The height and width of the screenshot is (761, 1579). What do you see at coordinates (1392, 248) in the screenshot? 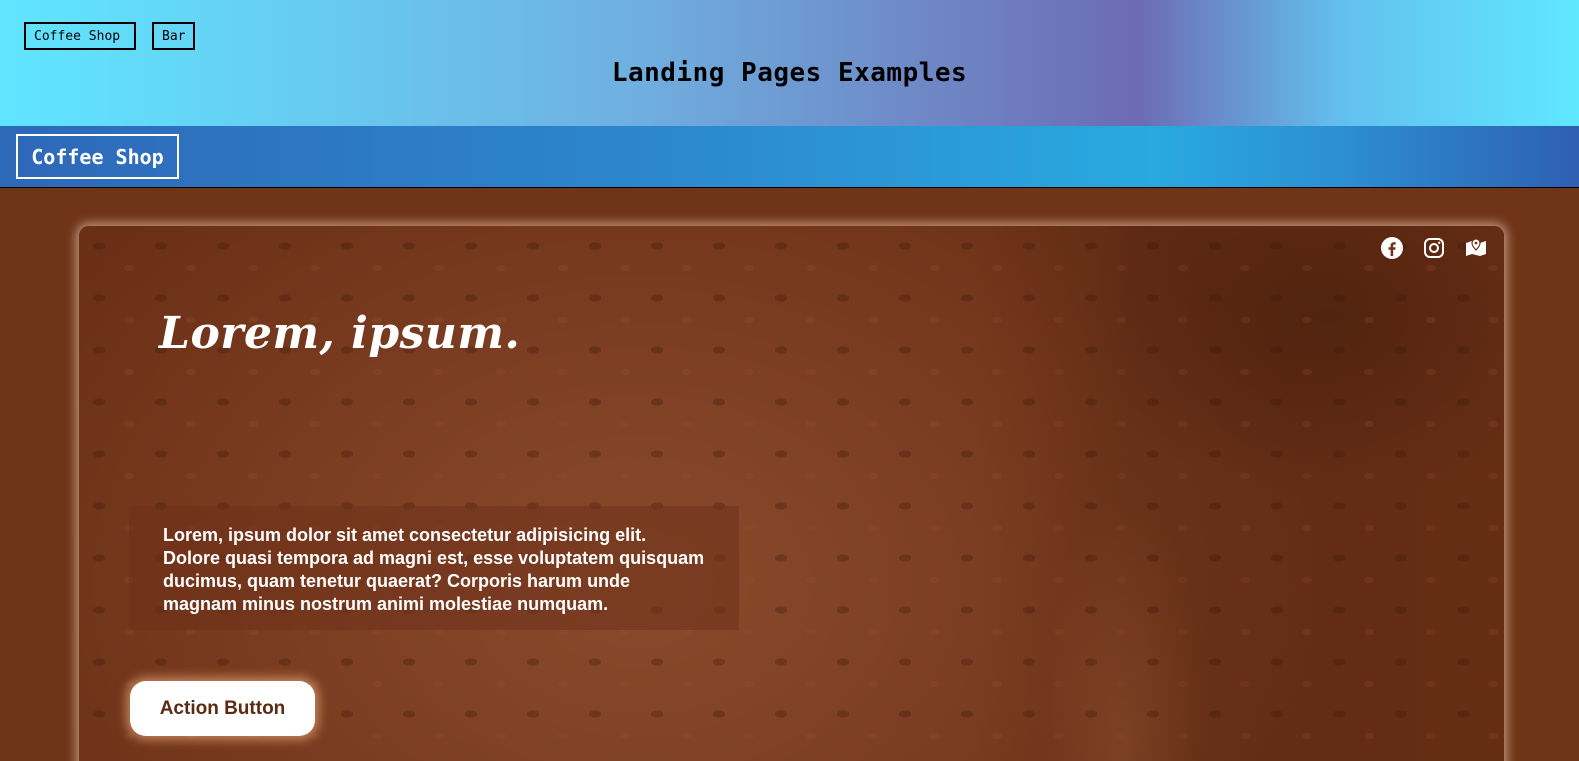
I see `facebook-icon` at bounding box center [1392, 248].